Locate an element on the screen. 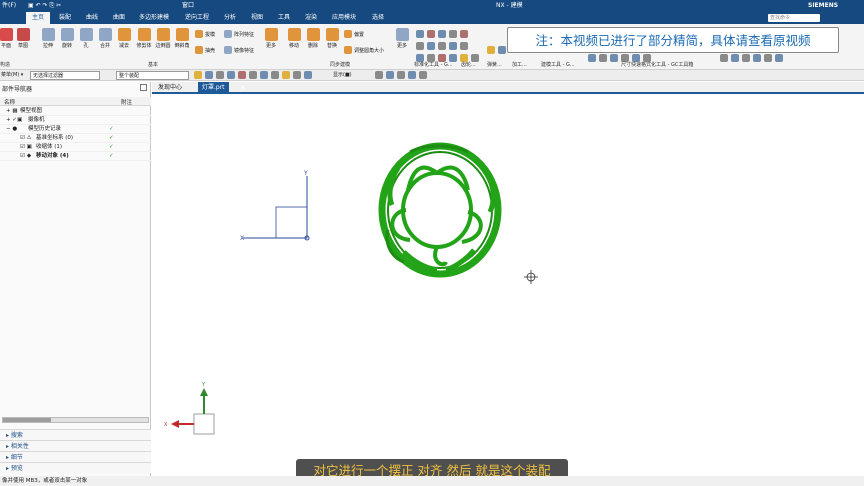 This screenshot has width=864, height=486. navigator-scrollbar is located at coordinates (75, 420).